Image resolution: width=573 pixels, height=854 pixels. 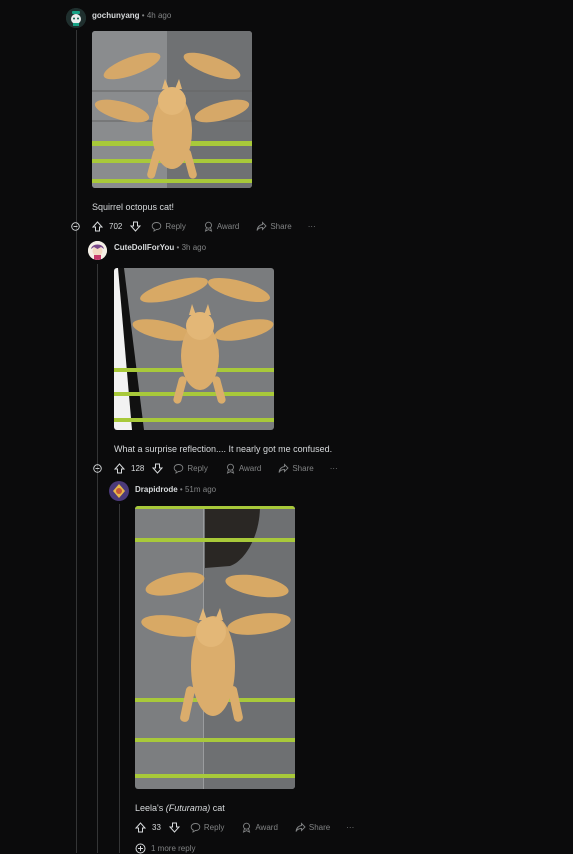 I want to click on comment-body-italic: (Futurama), so click(x=188, y=808).